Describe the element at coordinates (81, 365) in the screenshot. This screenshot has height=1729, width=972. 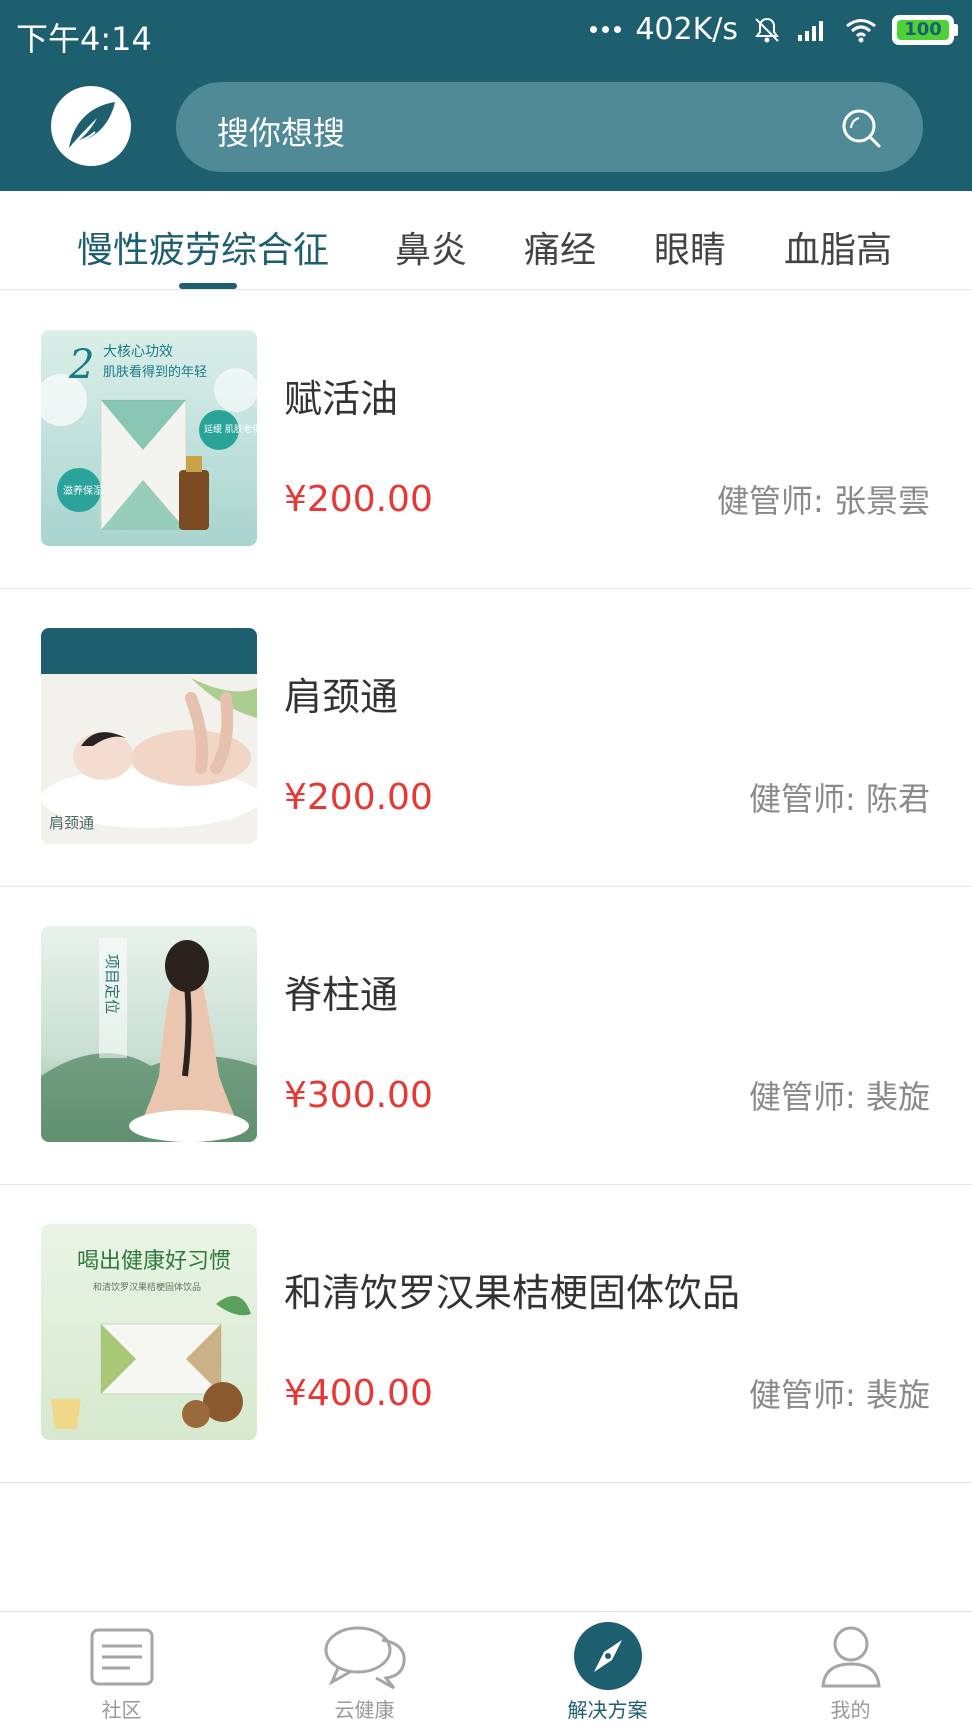
I see `thumb-number: 2` at that location.